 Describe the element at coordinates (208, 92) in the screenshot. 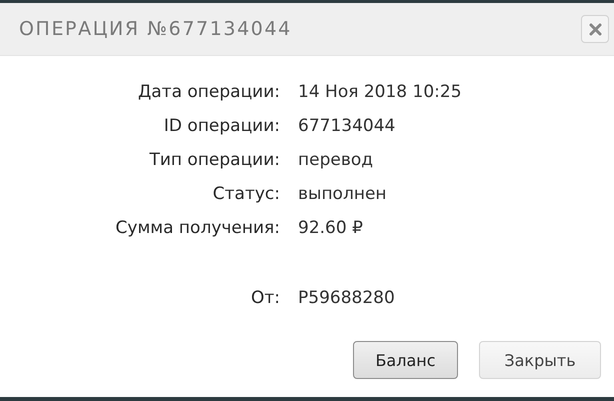

I see `detail-label: Дата операции:` at that location.